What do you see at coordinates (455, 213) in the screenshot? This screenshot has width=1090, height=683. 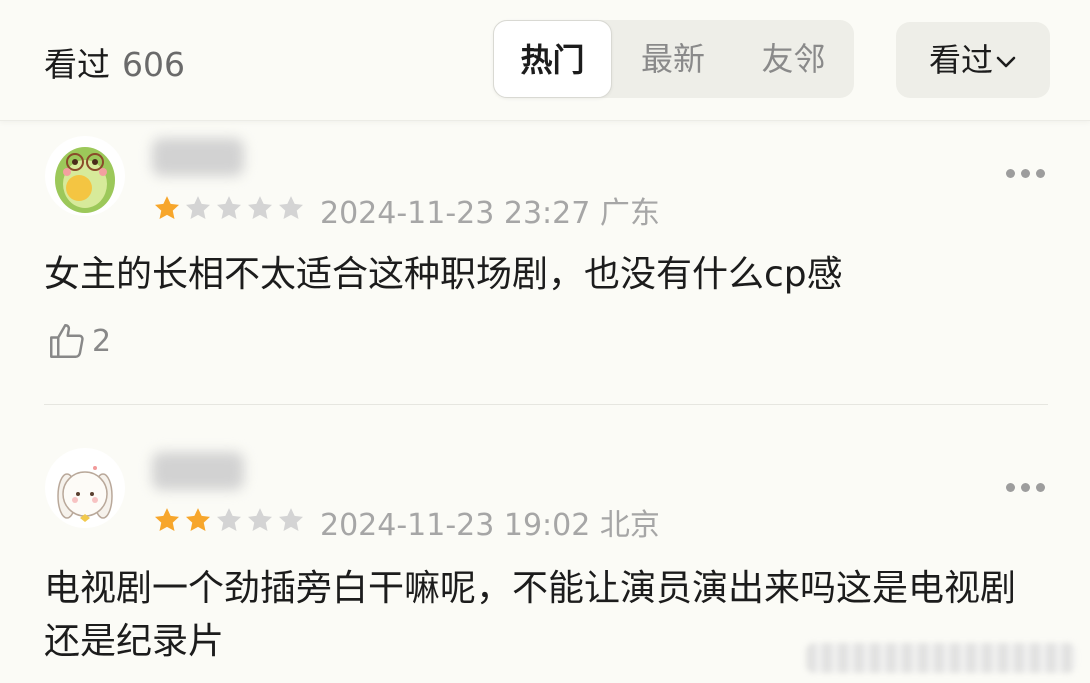 I see `comment-date: 2024-11-23 23:27` at bounding box center [455, 213].